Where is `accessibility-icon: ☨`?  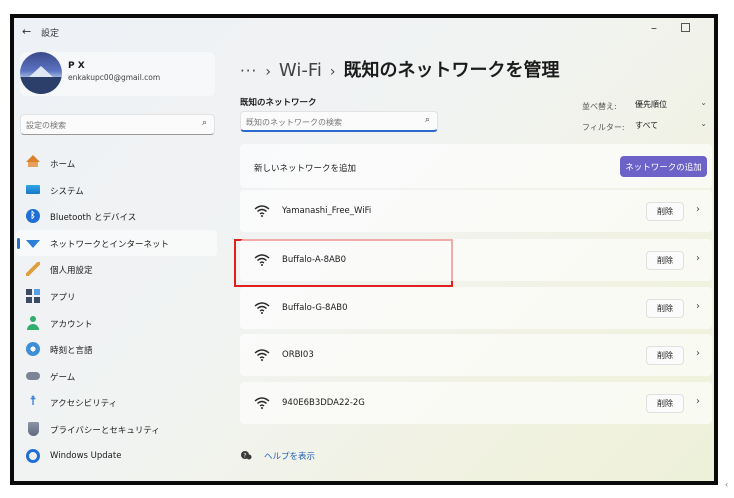 accessibility-icon: ☨ is located at coordinates (33, 402).